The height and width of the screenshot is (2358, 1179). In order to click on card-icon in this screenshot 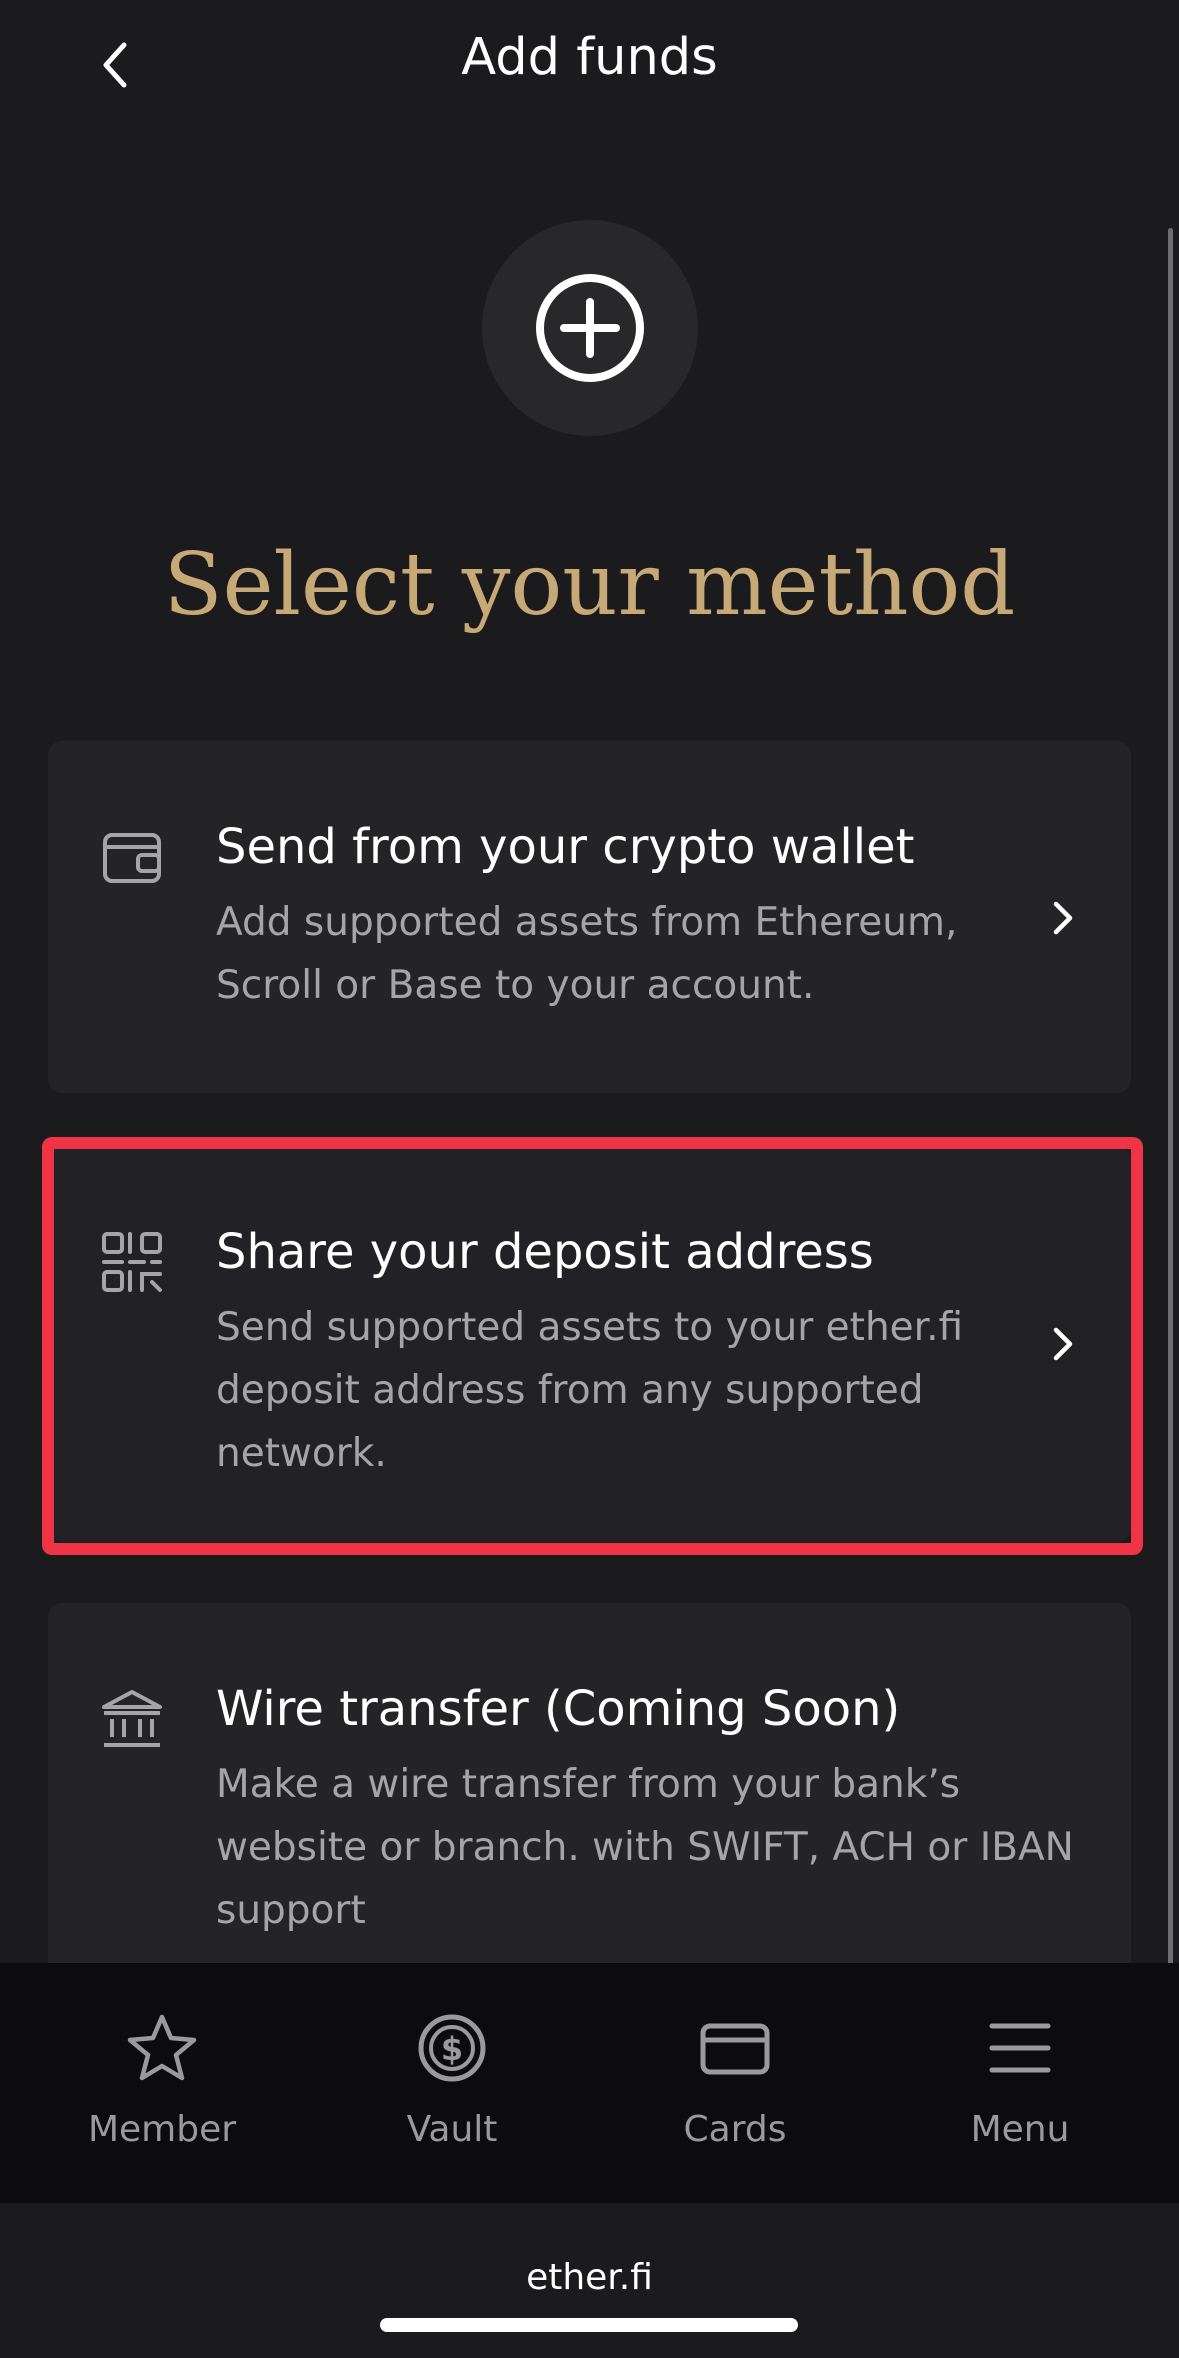, I will do `click(735, 2049)`.